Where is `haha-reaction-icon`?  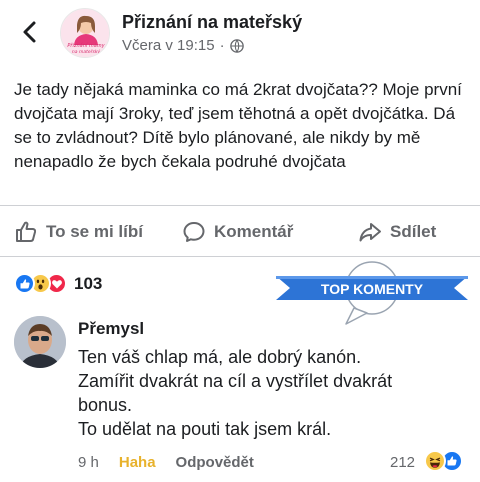 haha-reaction-icon is located at coordinates (435, 461).